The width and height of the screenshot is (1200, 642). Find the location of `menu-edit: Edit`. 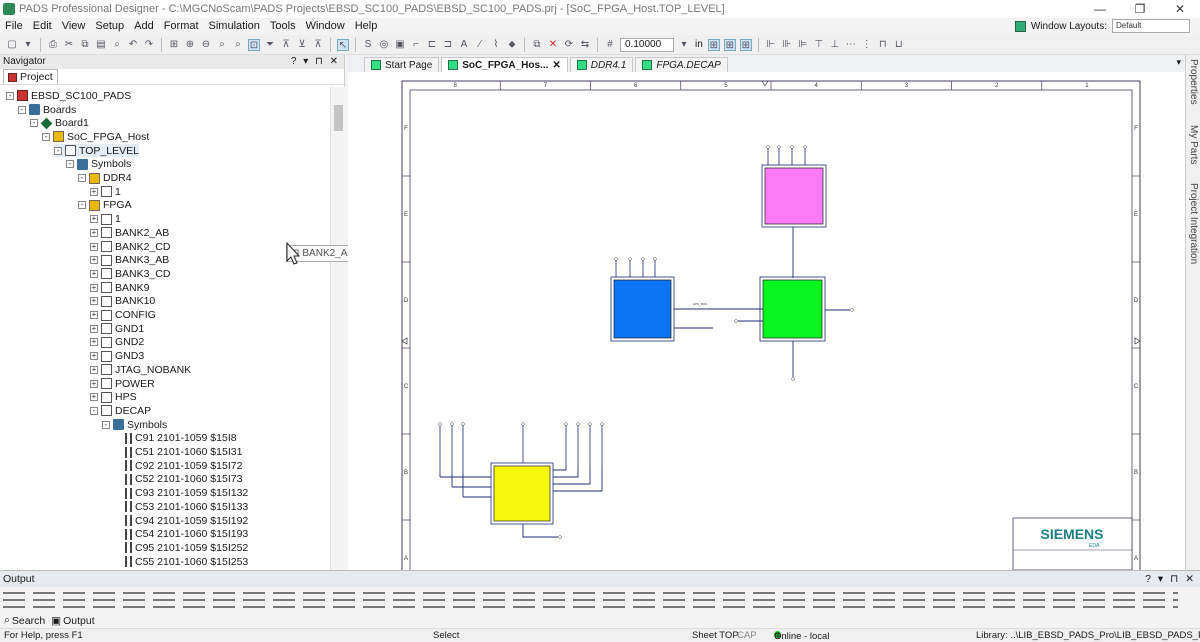

menu-edit: Edit is located at coordinates (42, 26).